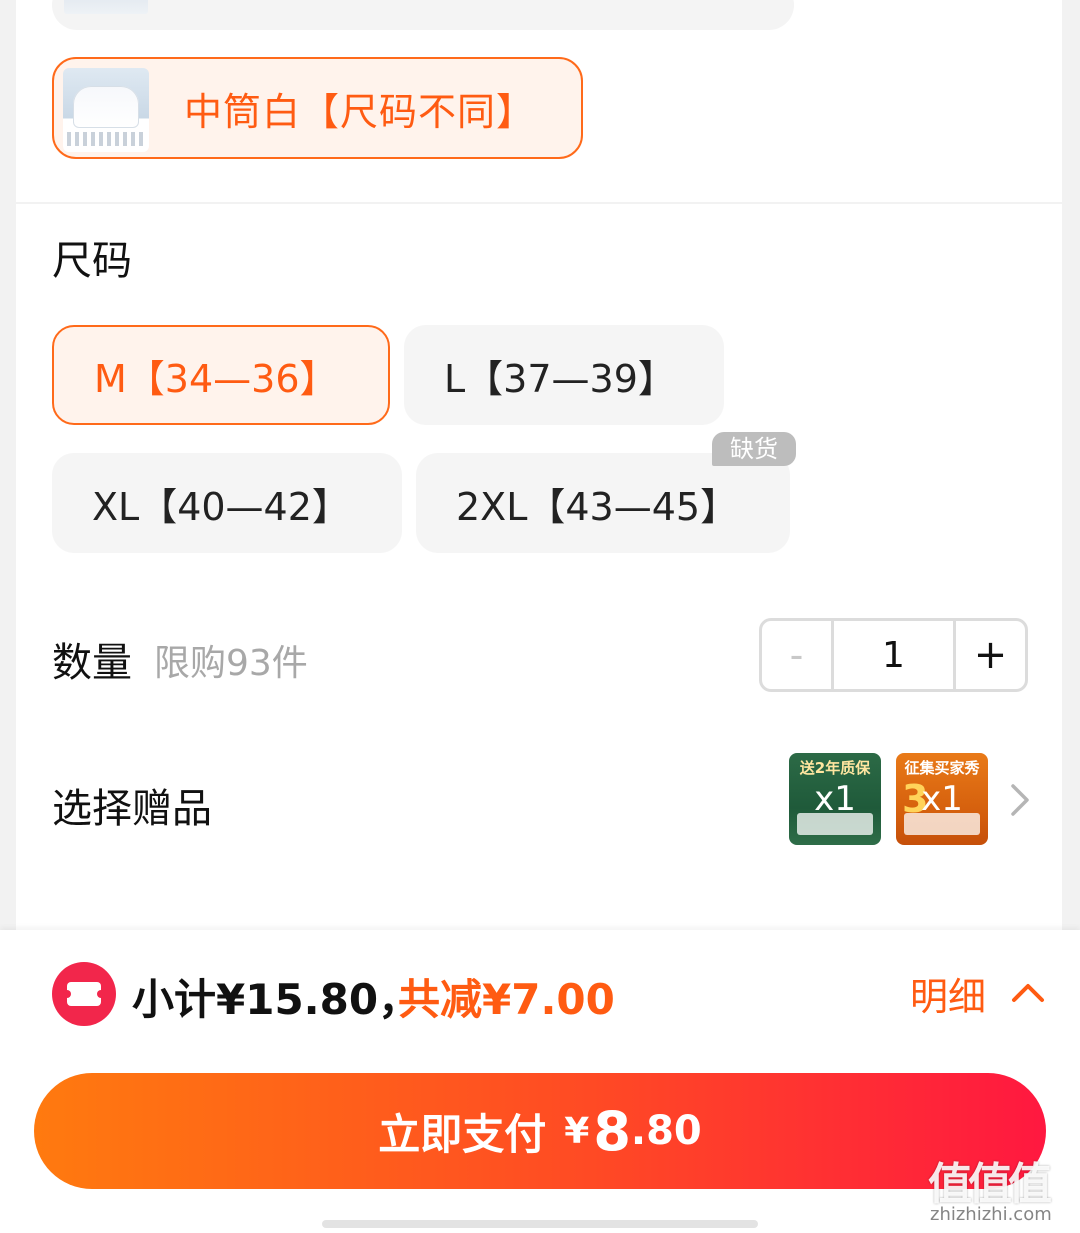  What do you see at coordinates (106, 107) in the screenshot?
I see `shoe-cover-image` at bounding box center [106, 107].